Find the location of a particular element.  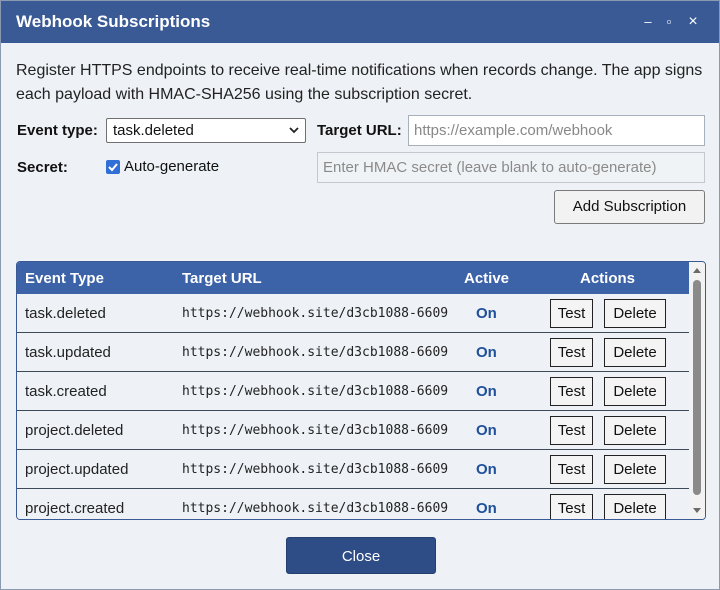

close-icon: × is located at coordinates (693, 22).